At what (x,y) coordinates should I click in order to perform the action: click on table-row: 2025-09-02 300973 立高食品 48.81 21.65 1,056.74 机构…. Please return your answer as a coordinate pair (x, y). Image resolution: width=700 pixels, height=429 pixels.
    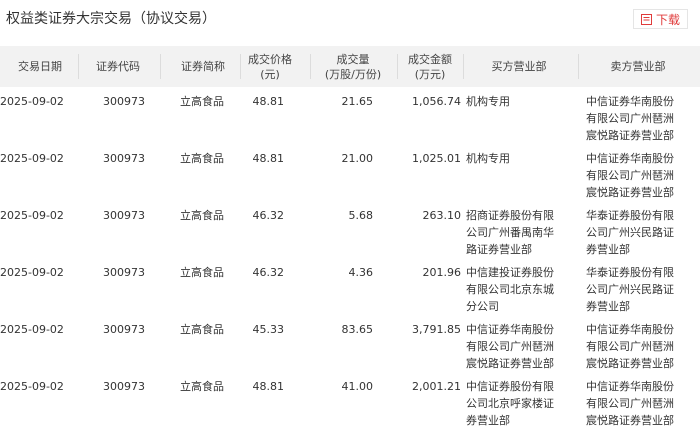
    Looking at the image, I should click on (350, 115).